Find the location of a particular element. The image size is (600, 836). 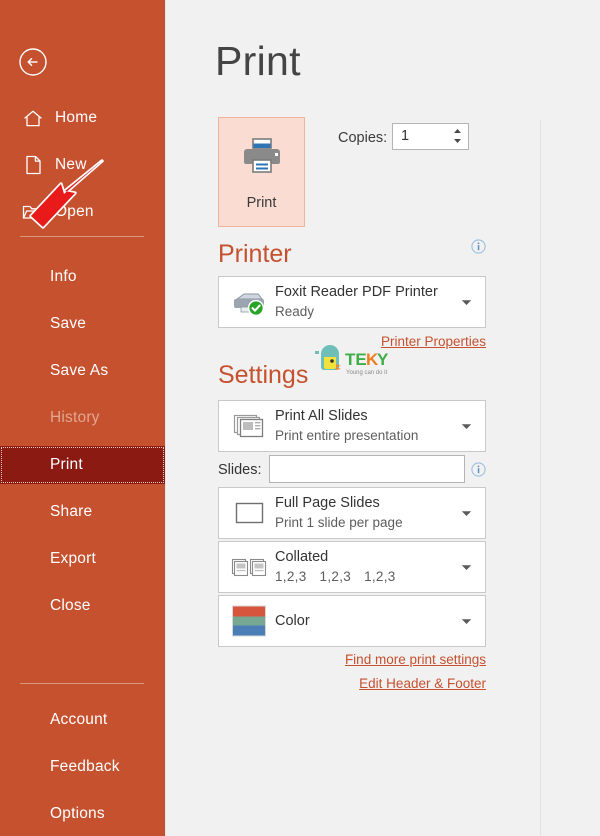

sidebar-item-close: Close is located at coordinates (82, 606).